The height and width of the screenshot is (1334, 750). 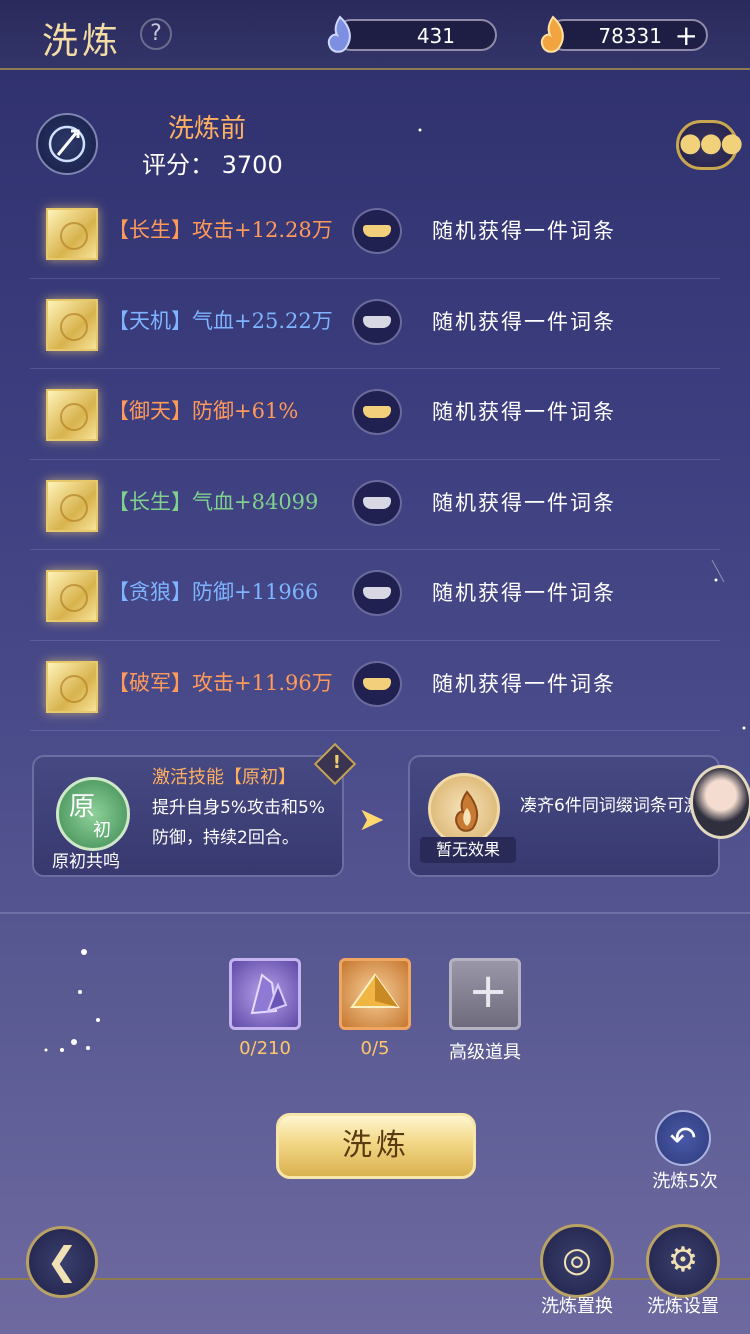 I want to click on chat-button: ●●●, so click(x=709, y=145).